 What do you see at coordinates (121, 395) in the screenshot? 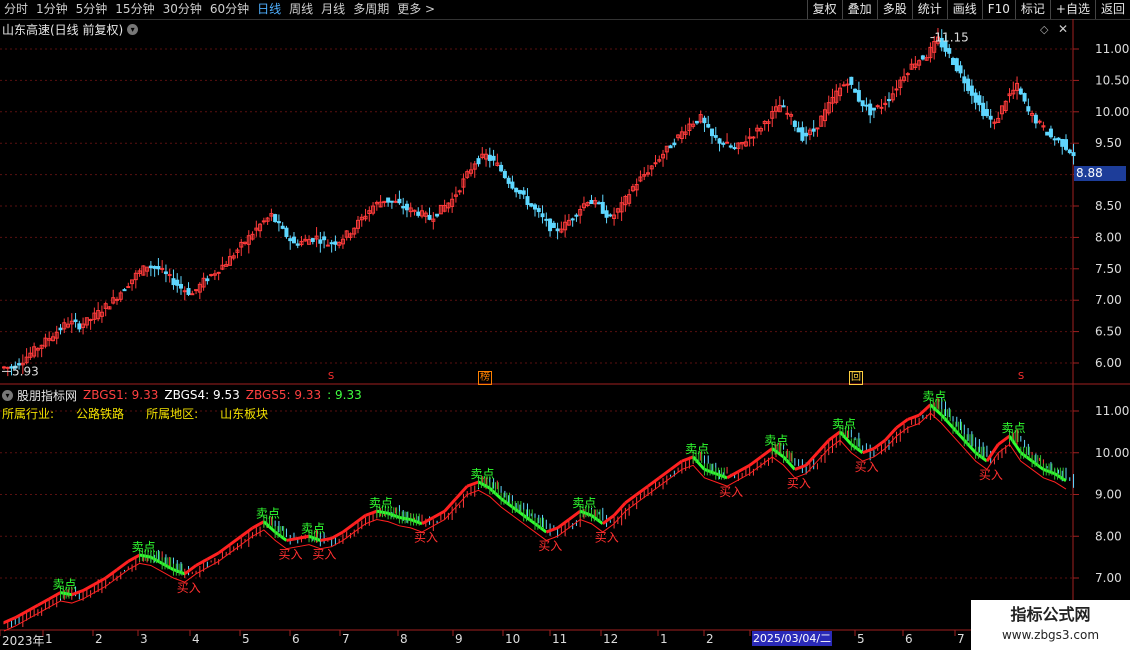
I see `indicator-value-0: ZBGS1: 9.33` at bounding box center [121, 395].